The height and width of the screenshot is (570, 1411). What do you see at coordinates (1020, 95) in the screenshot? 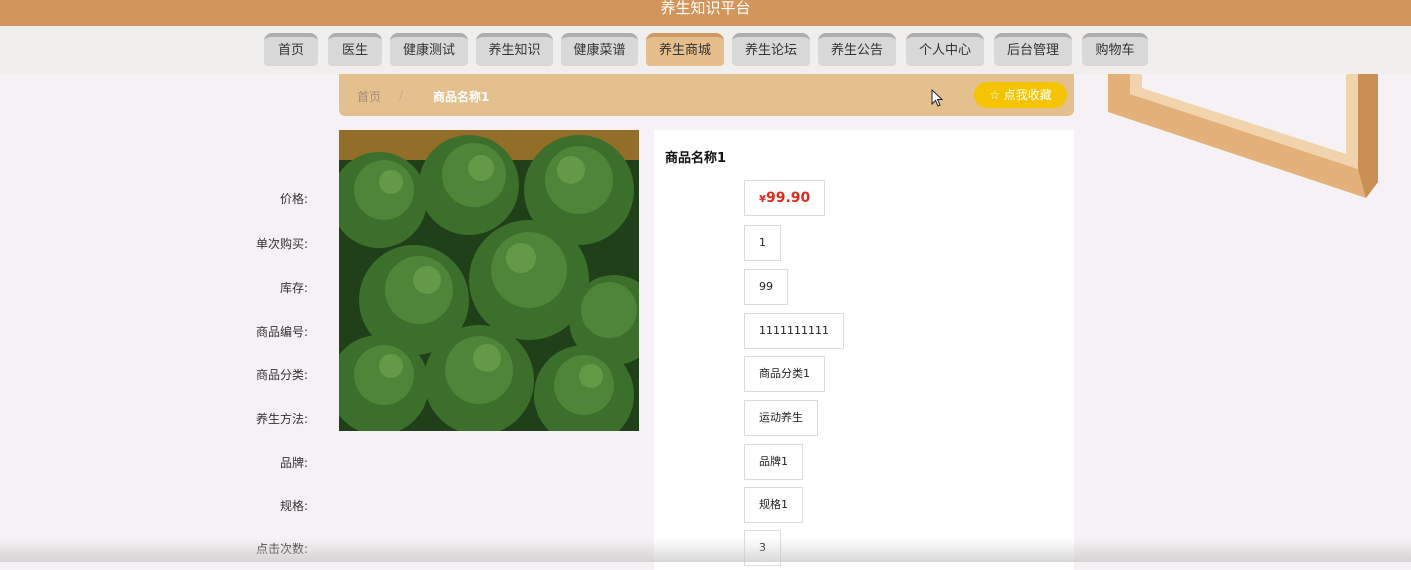
I see `favorite-button: ☆ 点我收藏` at bounding box center [1020, 95].